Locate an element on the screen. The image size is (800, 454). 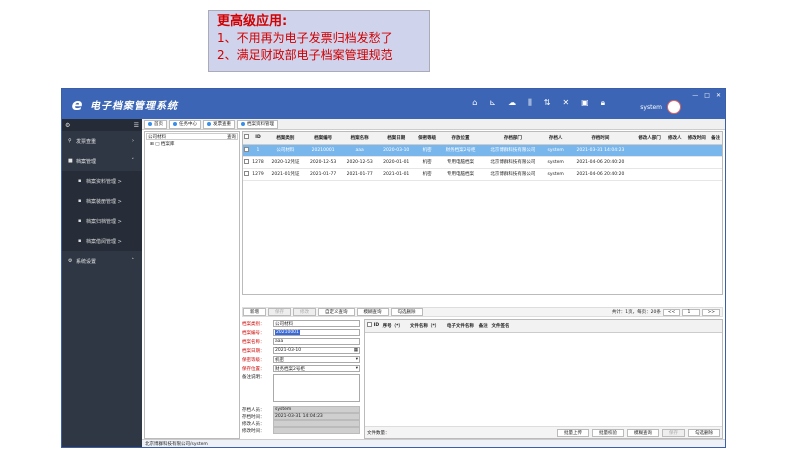
title-bar: e 电子档案管理系统 ⌂ ⊾ ☁ ⫼ ⇅ ✕ ▣ 🔒︎ system — □ ✕ is located at coordinates (393, 104).